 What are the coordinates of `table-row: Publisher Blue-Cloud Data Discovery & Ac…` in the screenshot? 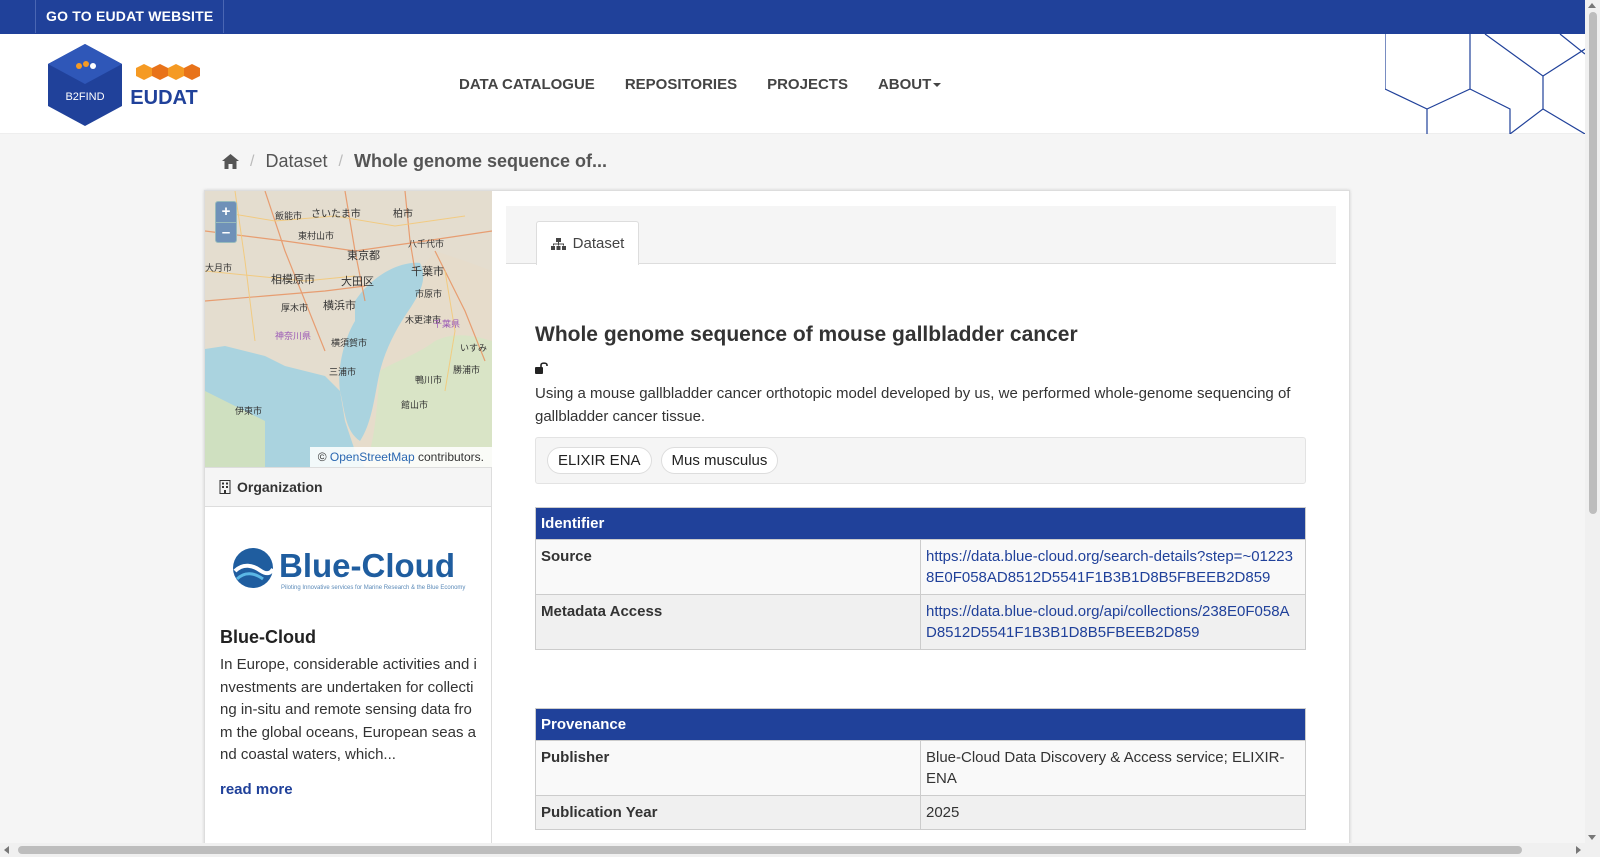 It's located at (920, 768).